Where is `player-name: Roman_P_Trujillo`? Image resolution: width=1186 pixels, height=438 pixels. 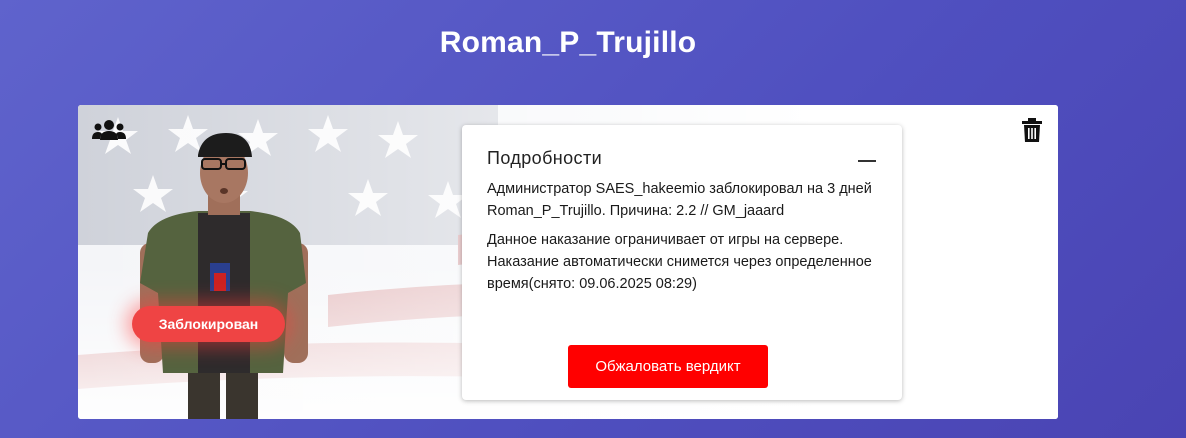 player-name: Roman_P_Trujillo is located at coordinates (568, 42).